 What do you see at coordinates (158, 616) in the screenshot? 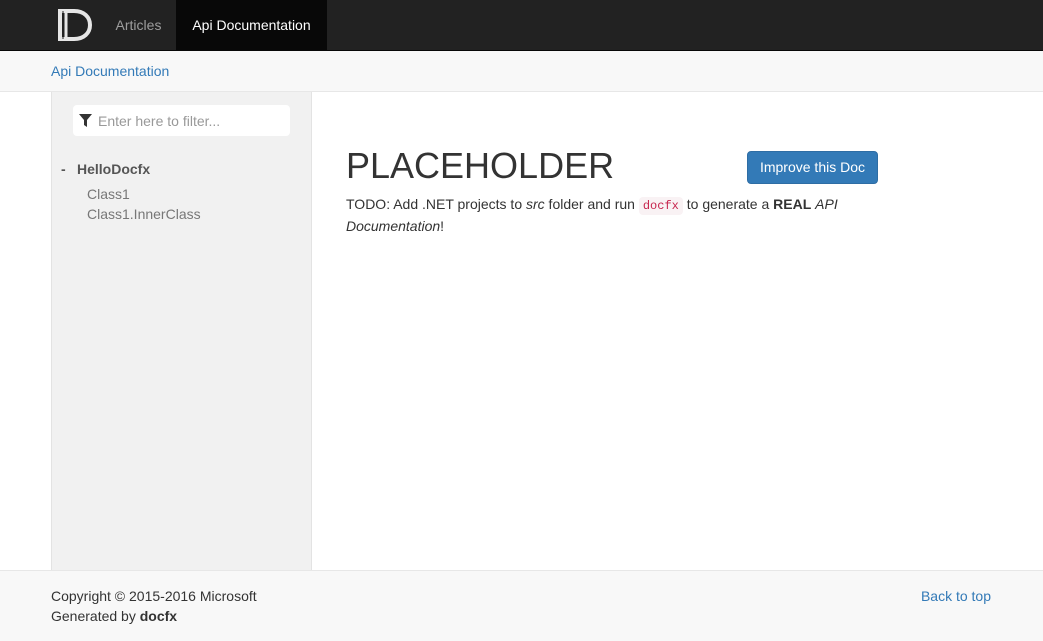
I see `generated-name: docfx` at bounding box center [158, 616].